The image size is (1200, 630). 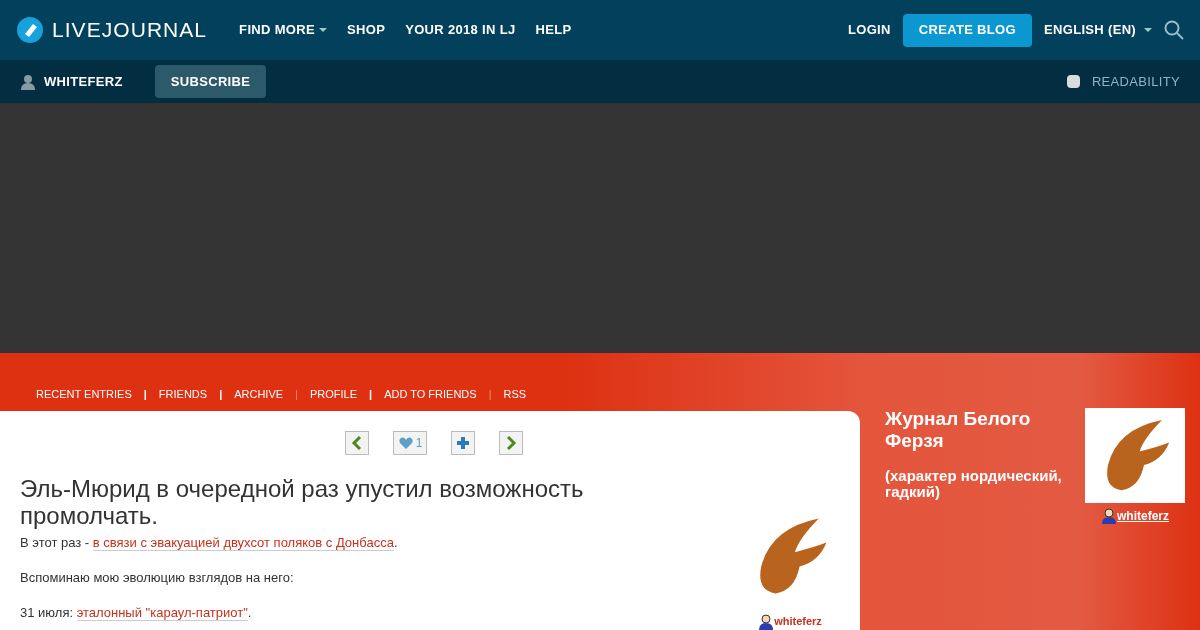 I want to click on entry-link: эталонный "караул-патриот", so click(x=162, y=613).